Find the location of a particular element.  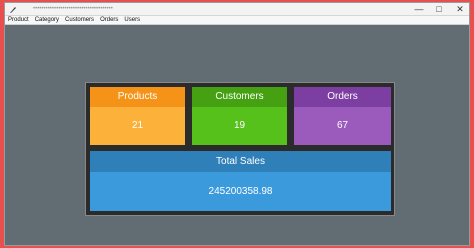

maximize-button: □ is located at coordinates (439, 9).